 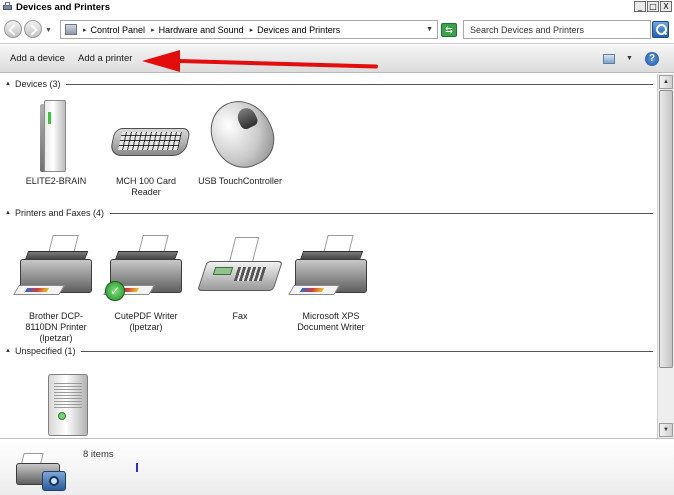 I want to click on title-bar: Devices and Printers _ □ X, so click(x=337, y=7).